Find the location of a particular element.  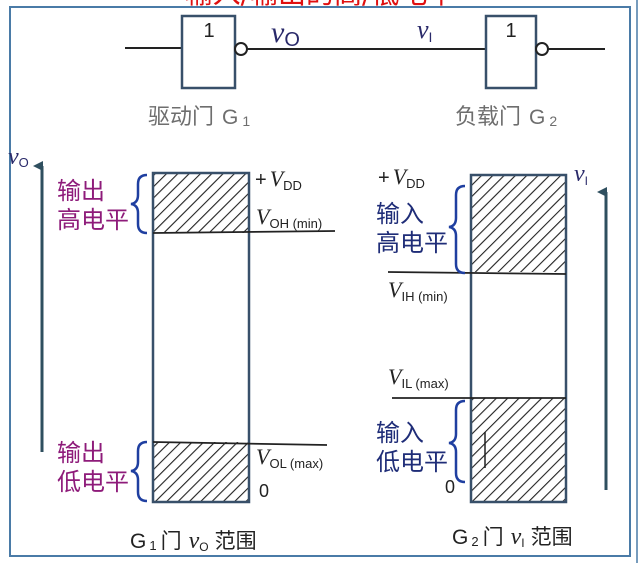

right-caption: G 2 门 vI 范围 is located at coordinates (512, 537).